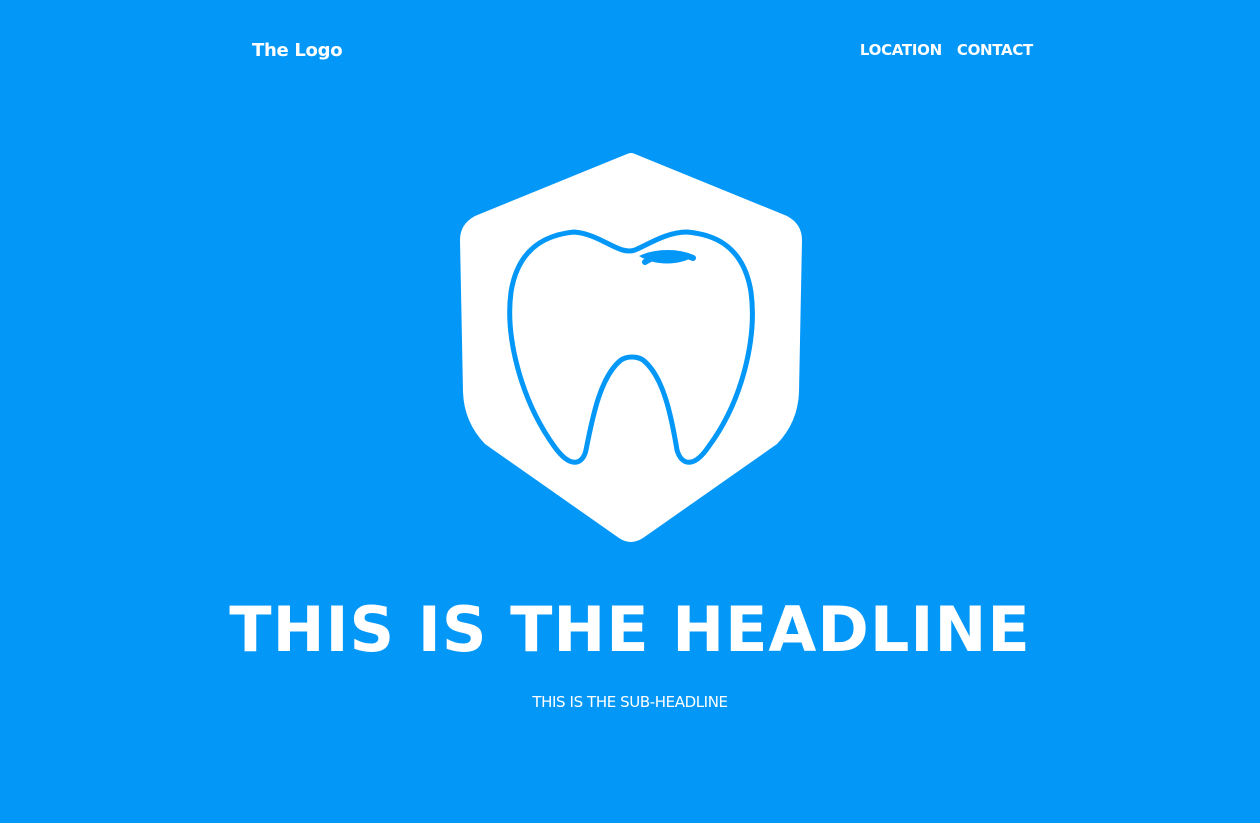  I want to click on hero-headline: THIS IS THE HEADLINE, so click(630, 629).